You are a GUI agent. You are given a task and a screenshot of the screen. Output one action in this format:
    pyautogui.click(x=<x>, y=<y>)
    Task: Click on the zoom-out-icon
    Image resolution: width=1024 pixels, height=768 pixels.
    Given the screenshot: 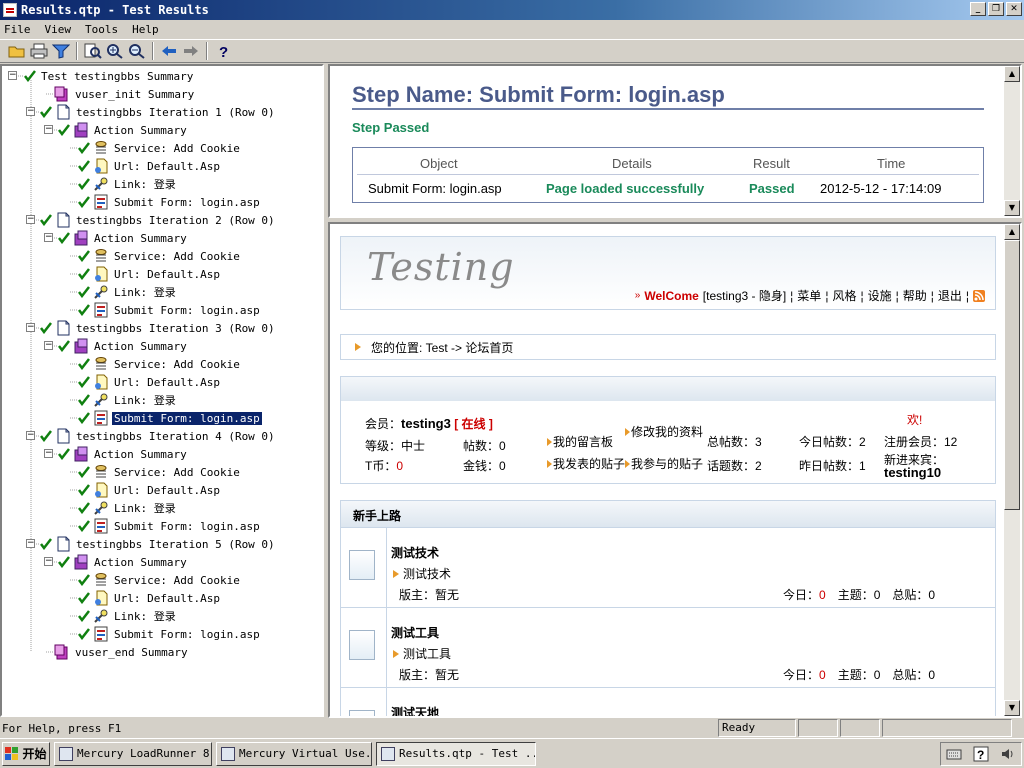 What is the action you would take?
    pyautogui.click(x=137, y=51)
    